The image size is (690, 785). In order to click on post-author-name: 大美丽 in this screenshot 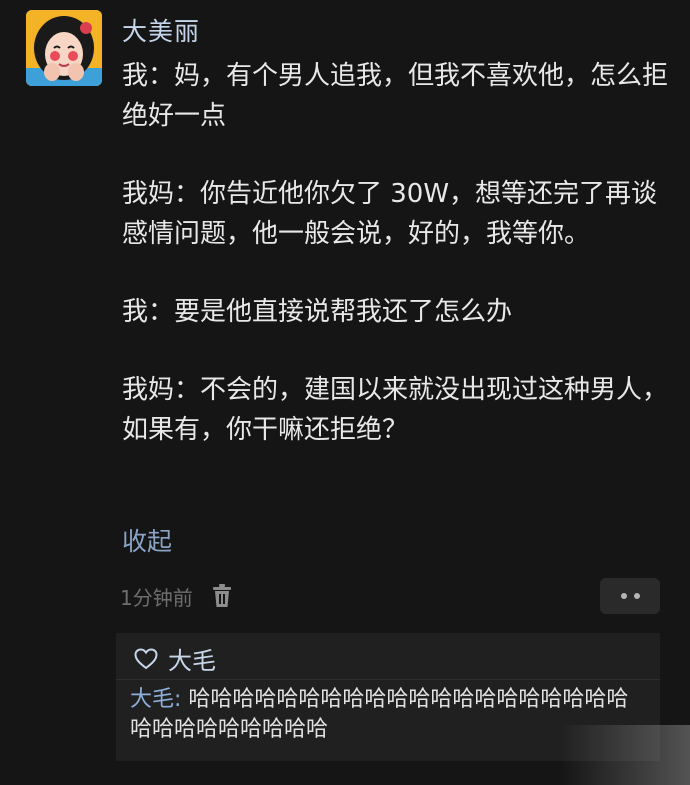, I will do `click(161, 30)`.